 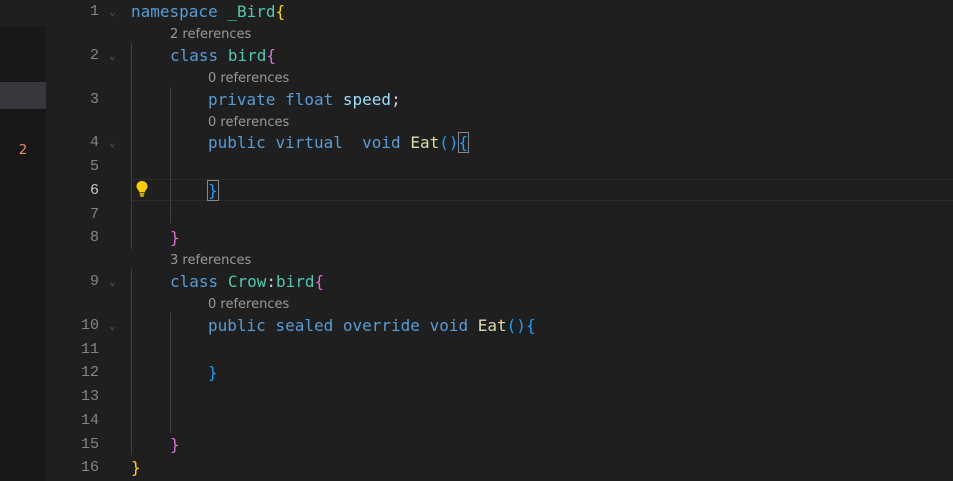 I want to click on line-number: 13, so click(x=89, y=396).